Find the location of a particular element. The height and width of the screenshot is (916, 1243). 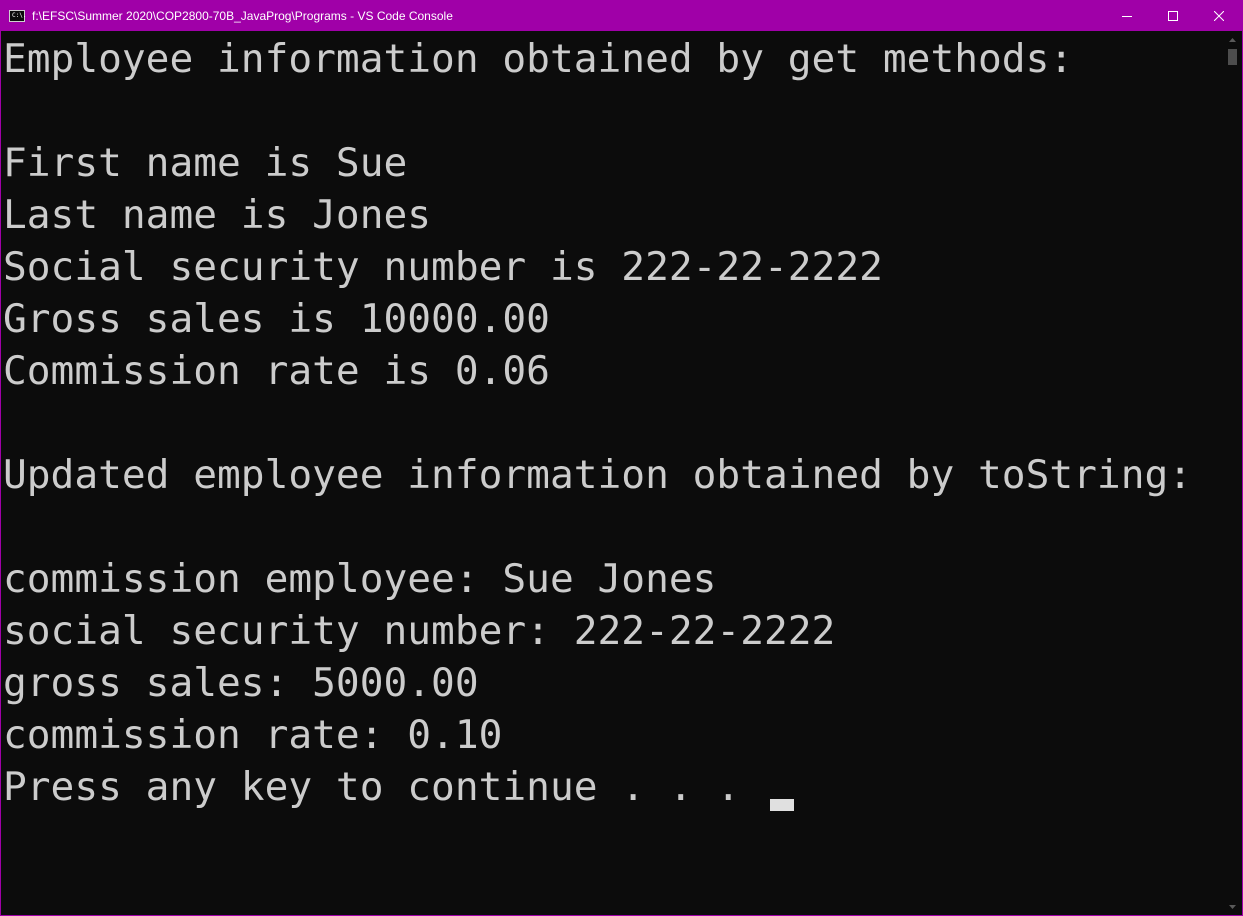

scroll-up-button is located at coordinates (1232, 39).